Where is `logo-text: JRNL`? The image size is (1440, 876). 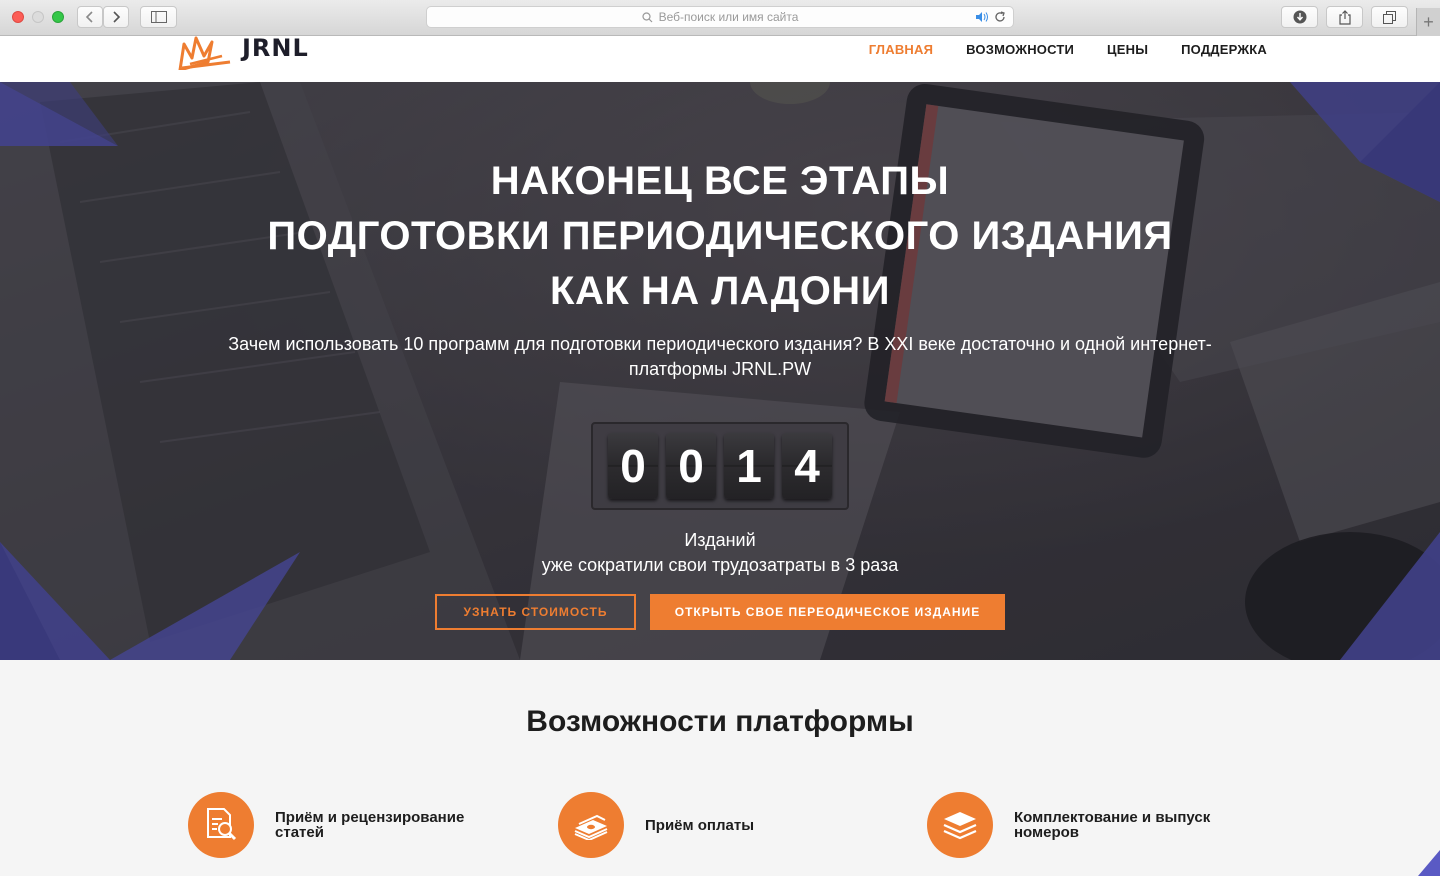 logo-text: JRNL is located at coordinates (275, 48).